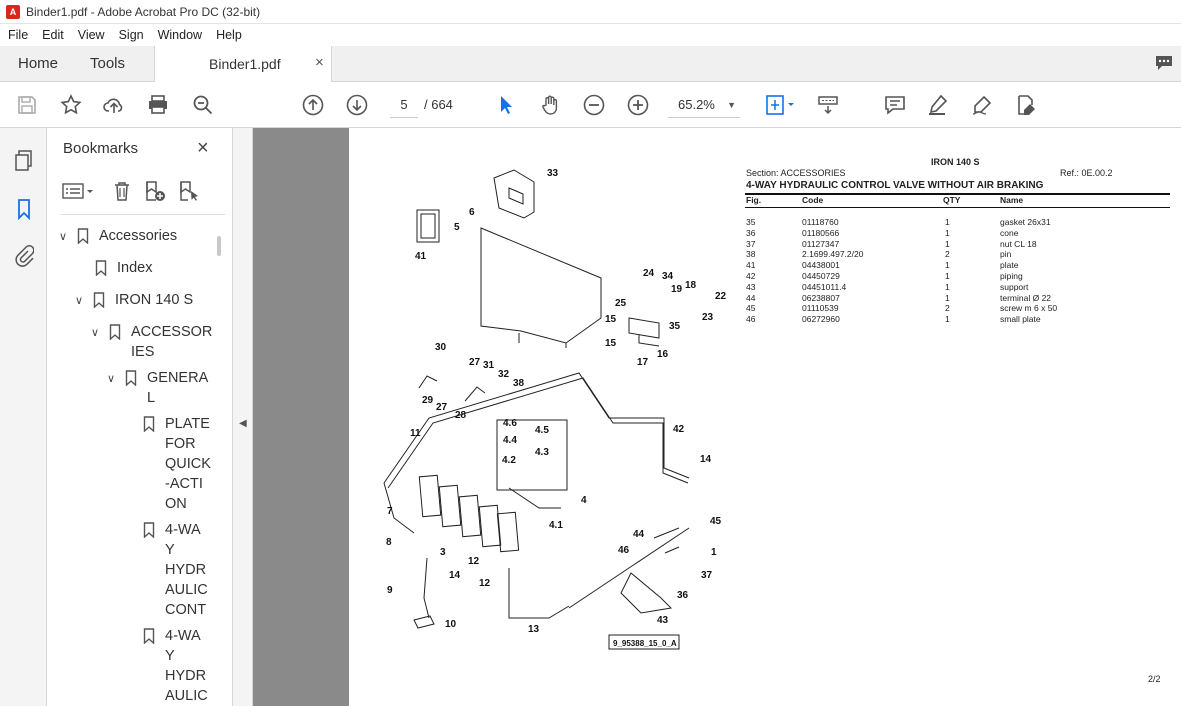 This screenshot has height=706, width=1181. Describe the element at coordinates (134, 300) in the screenshot. I see `bookmark-iron-140-s: ∨ IRON 140 S` at that location.